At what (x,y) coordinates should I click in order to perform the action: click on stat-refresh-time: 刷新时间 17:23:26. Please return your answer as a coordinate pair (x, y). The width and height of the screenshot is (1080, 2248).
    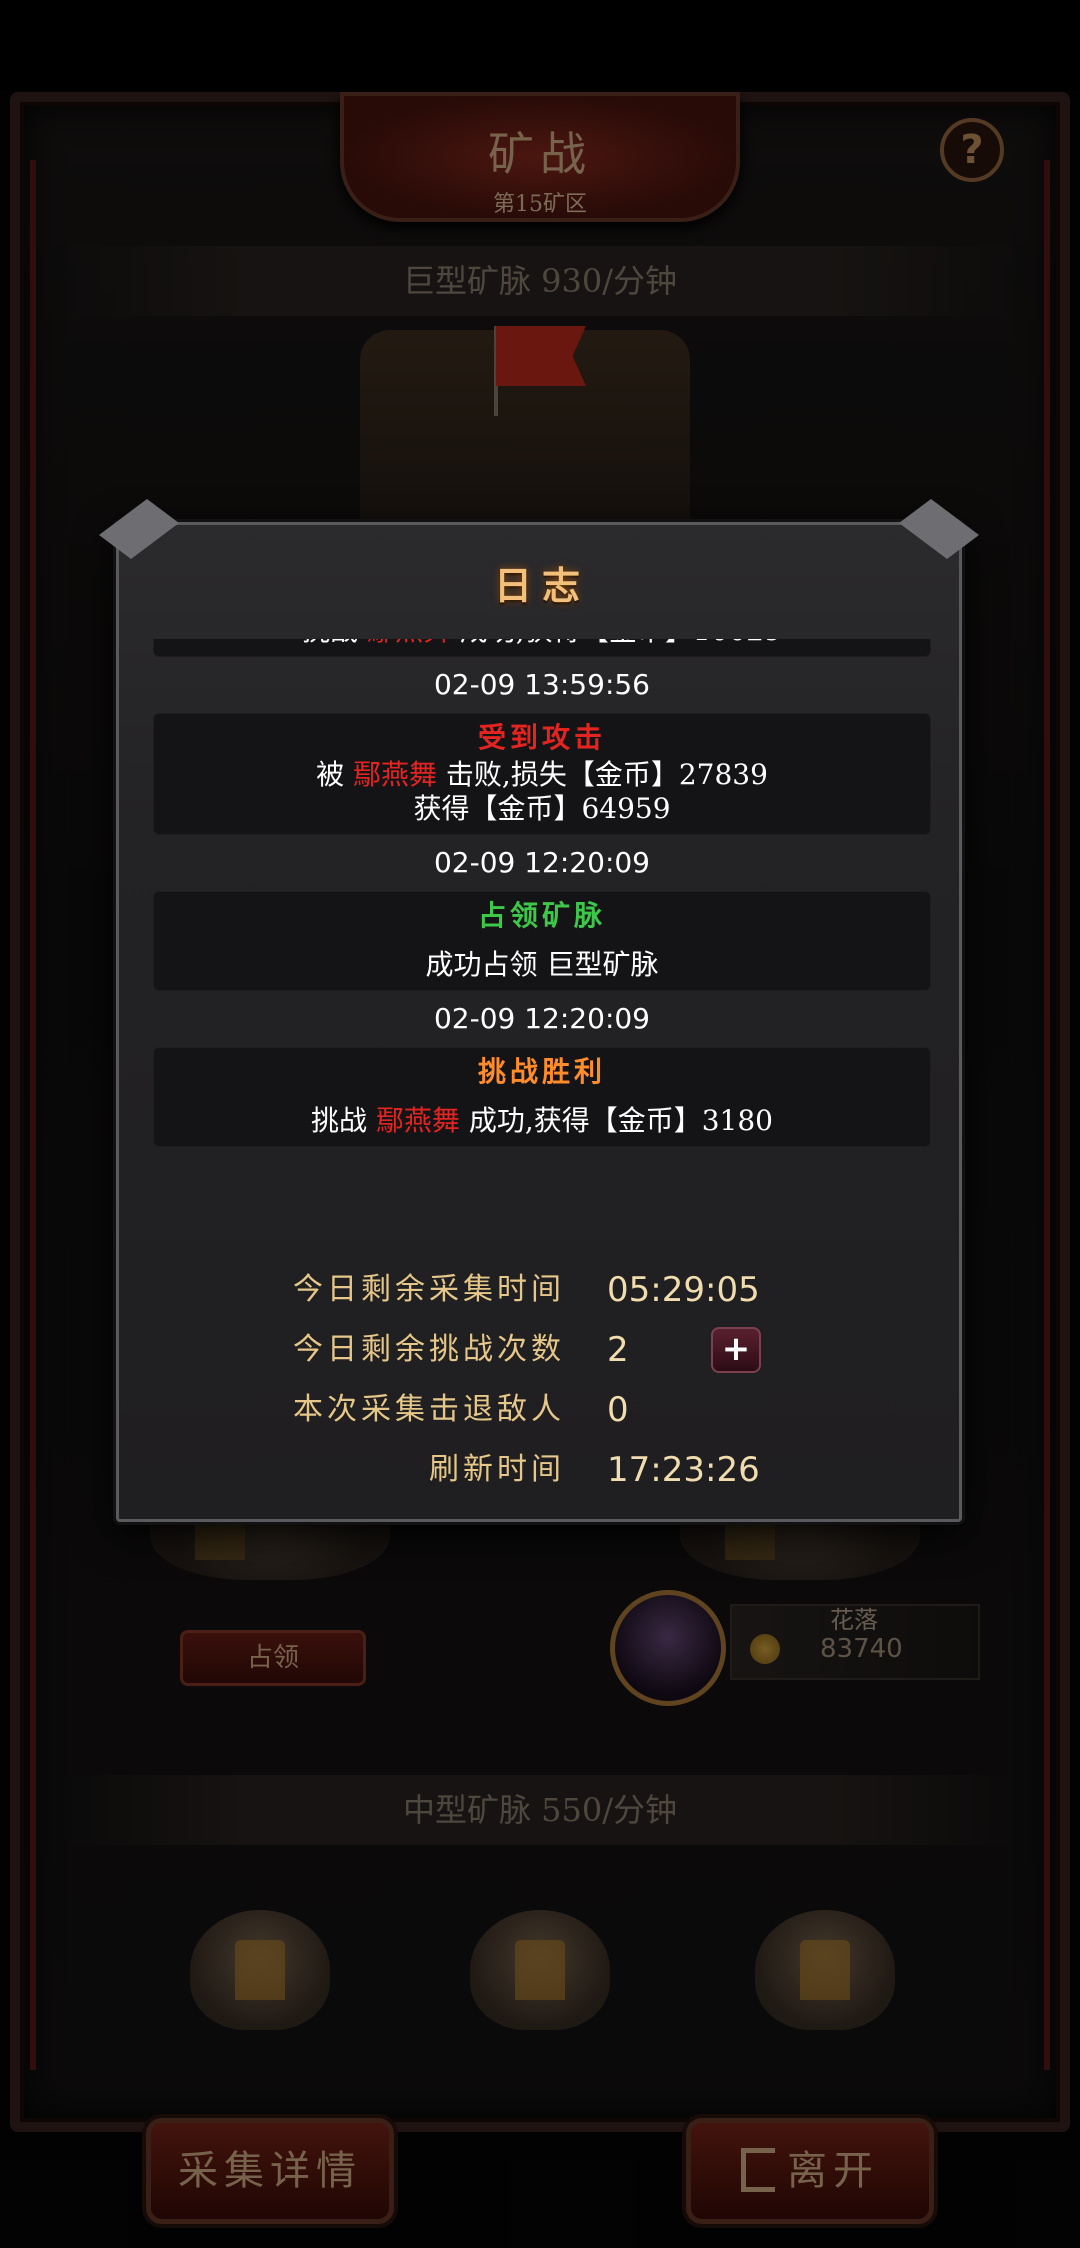
    Looking at the image, I should click on (542, 1470).